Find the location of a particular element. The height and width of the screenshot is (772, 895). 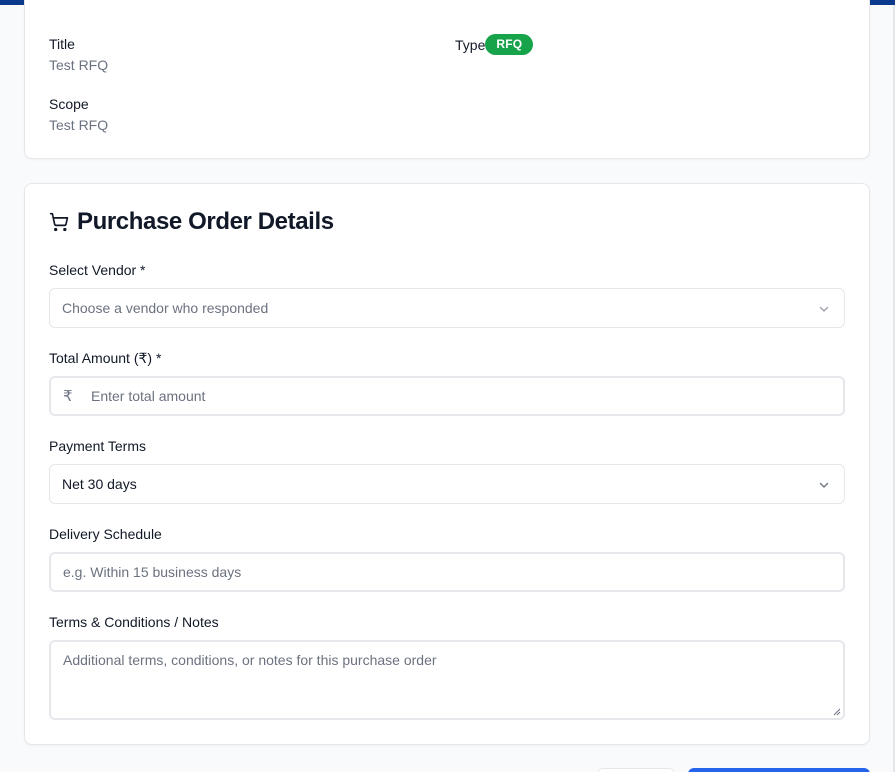

type-field: Type RFQ is located at coordinates (494, 44).